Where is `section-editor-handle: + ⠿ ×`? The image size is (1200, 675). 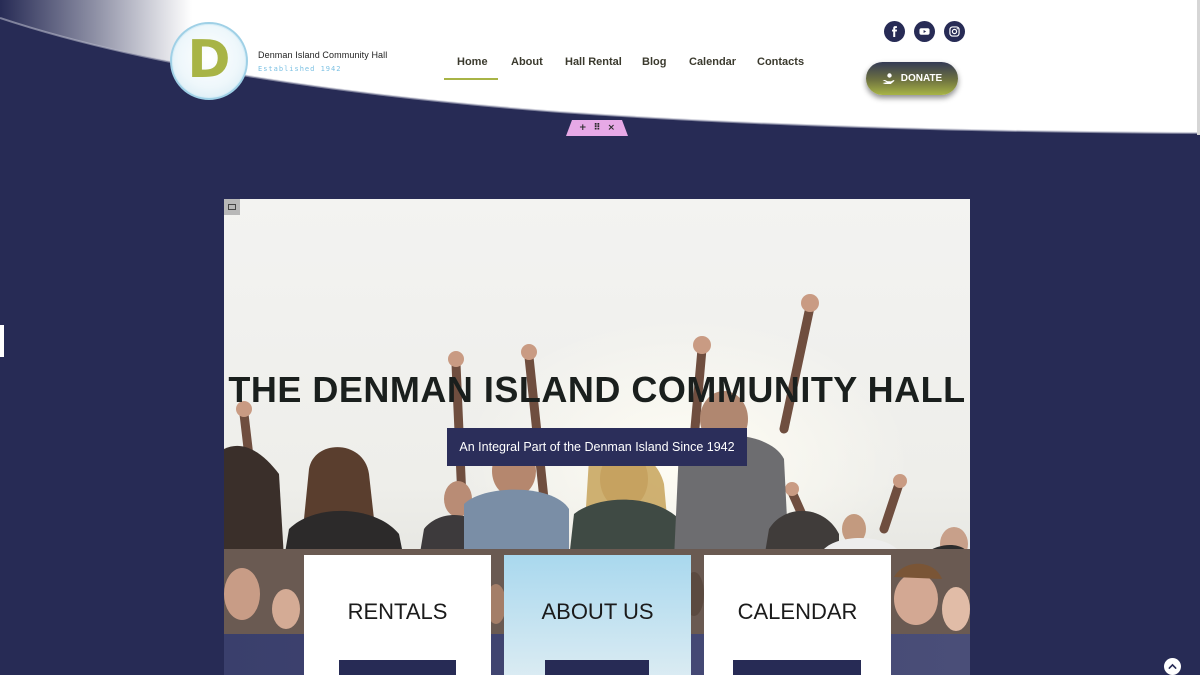 section-editor-handle: + ⠿ × is located at coordinates (597, 128).